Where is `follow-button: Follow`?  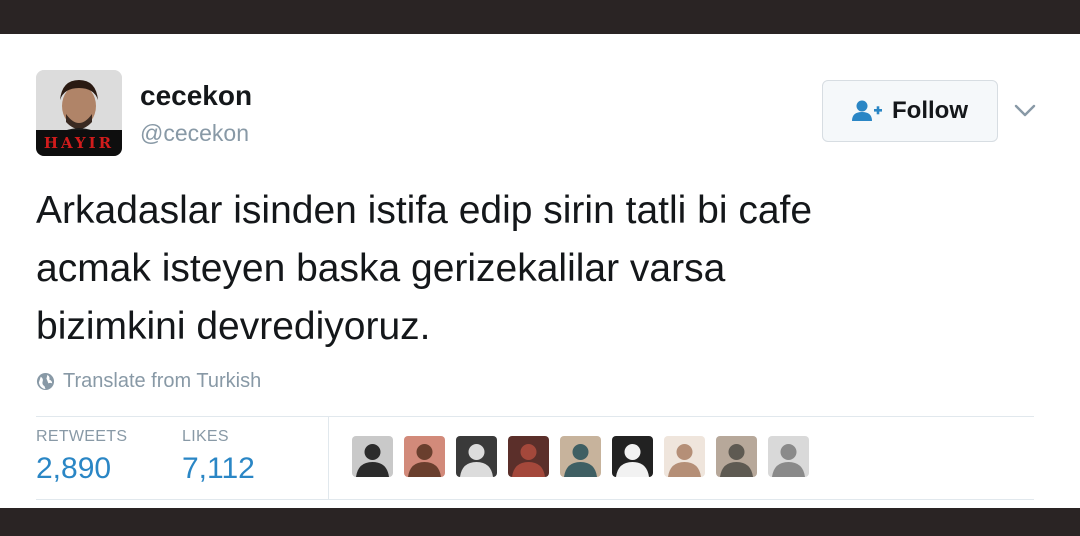
follow-button: Follow is located at coordinates (910, 111).